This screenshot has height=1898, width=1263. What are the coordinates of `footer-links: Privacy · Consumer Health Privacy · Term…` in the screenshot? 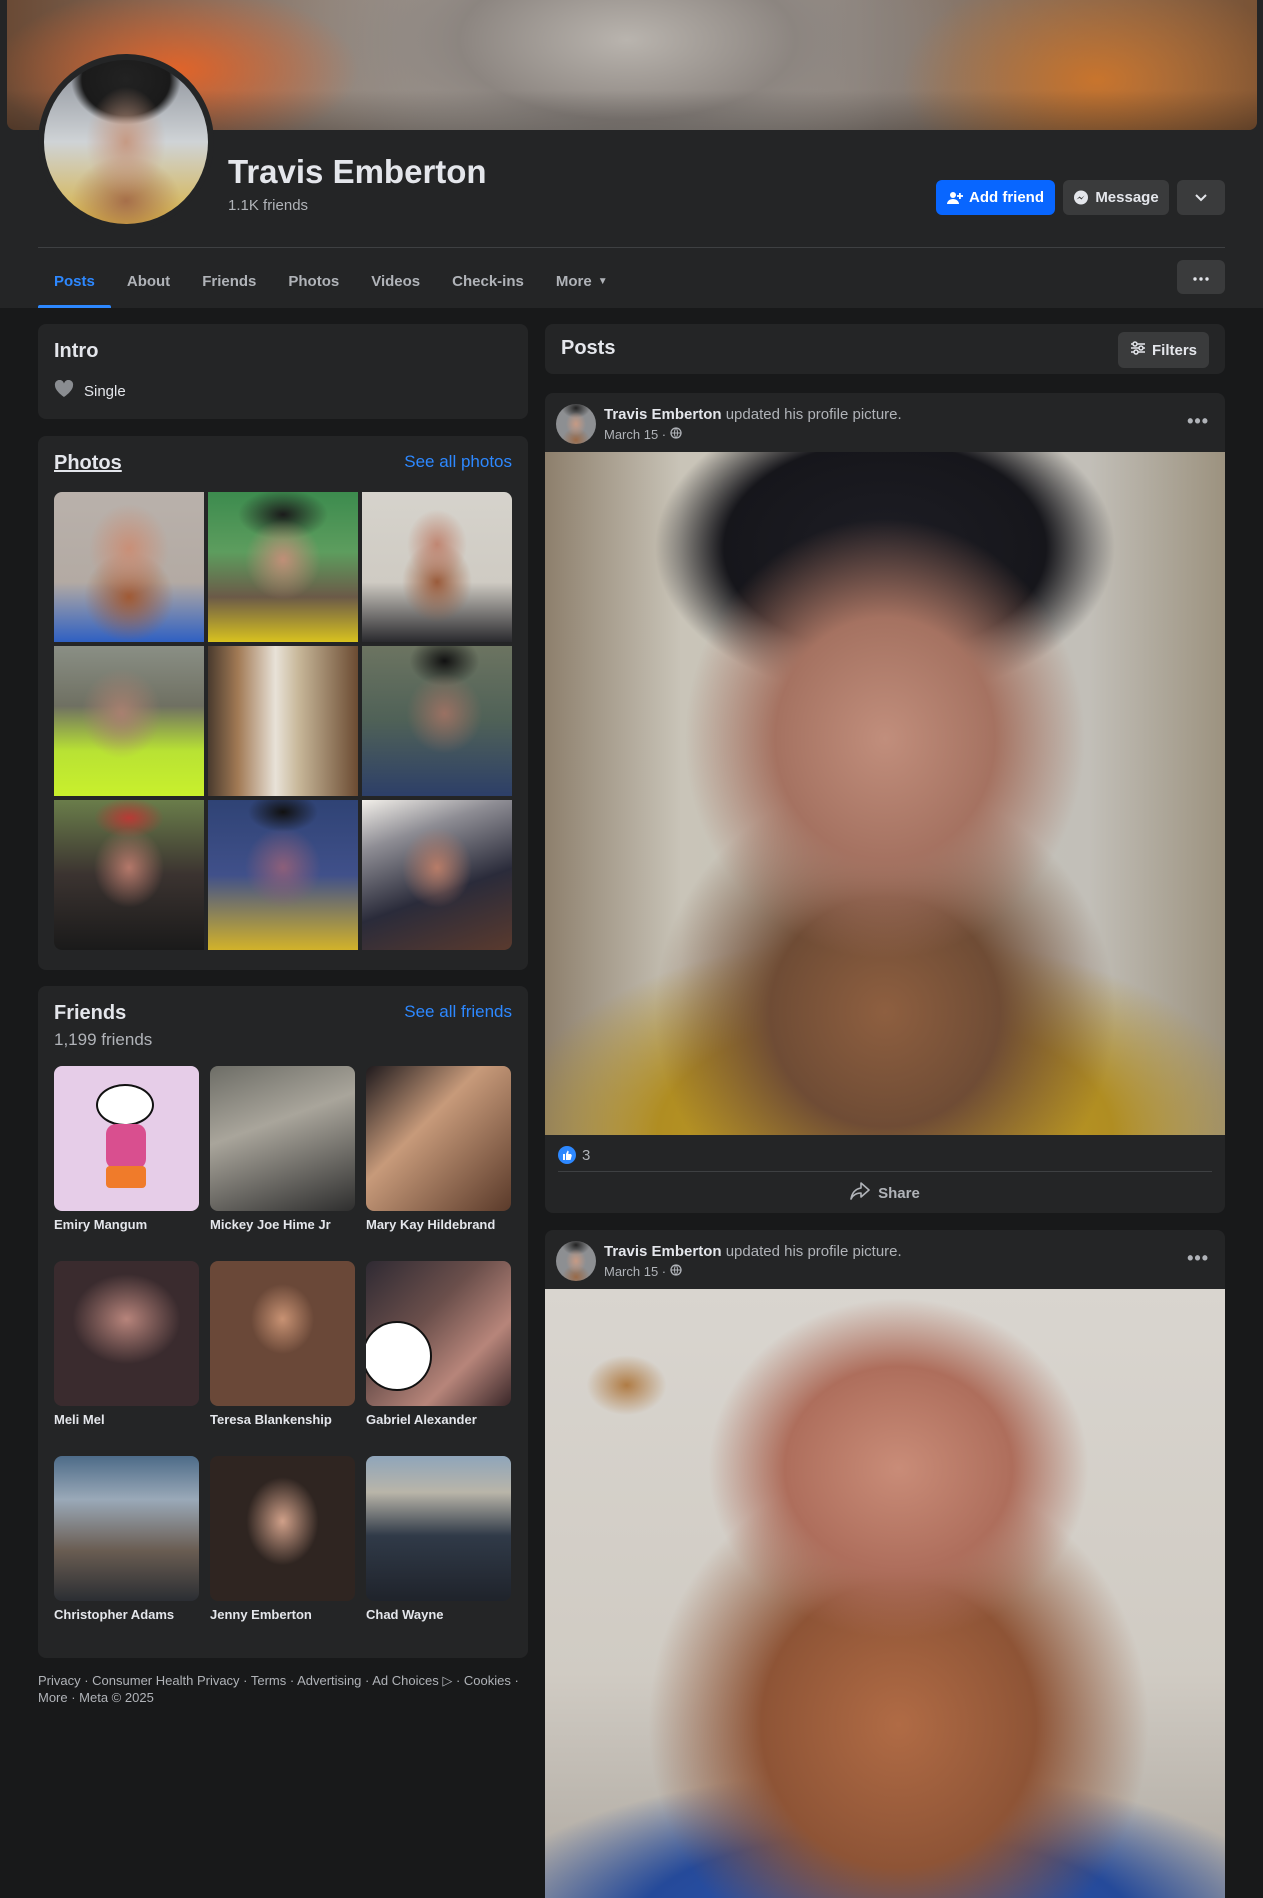 It's located at (283, 1680).